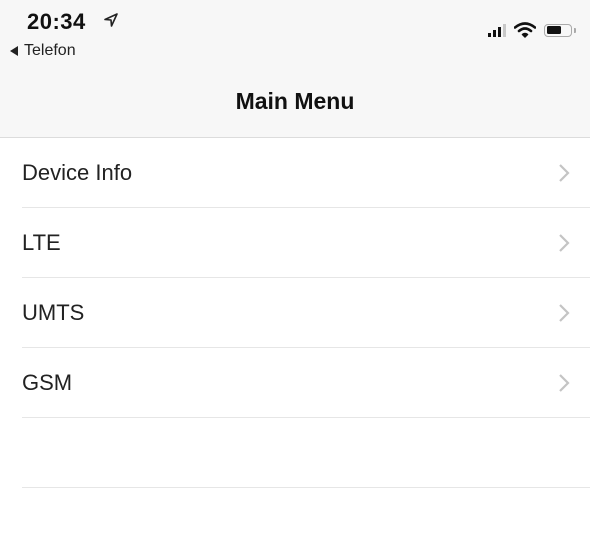 This screenshot has height=535, width=590. Describe the element at coordinates (497, 30) in the screenshot. I see `cellular-signal-icon` at that location.